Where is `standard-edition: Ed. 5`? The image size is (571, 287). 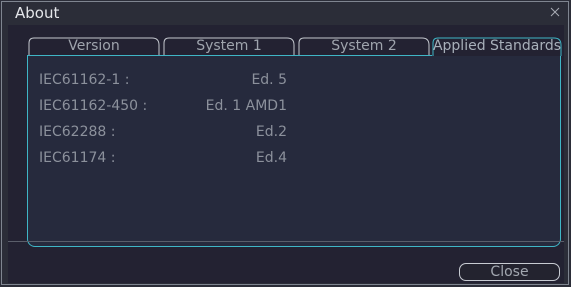
standard-edition: Ed. 5 is located at coordinates (269, 80).